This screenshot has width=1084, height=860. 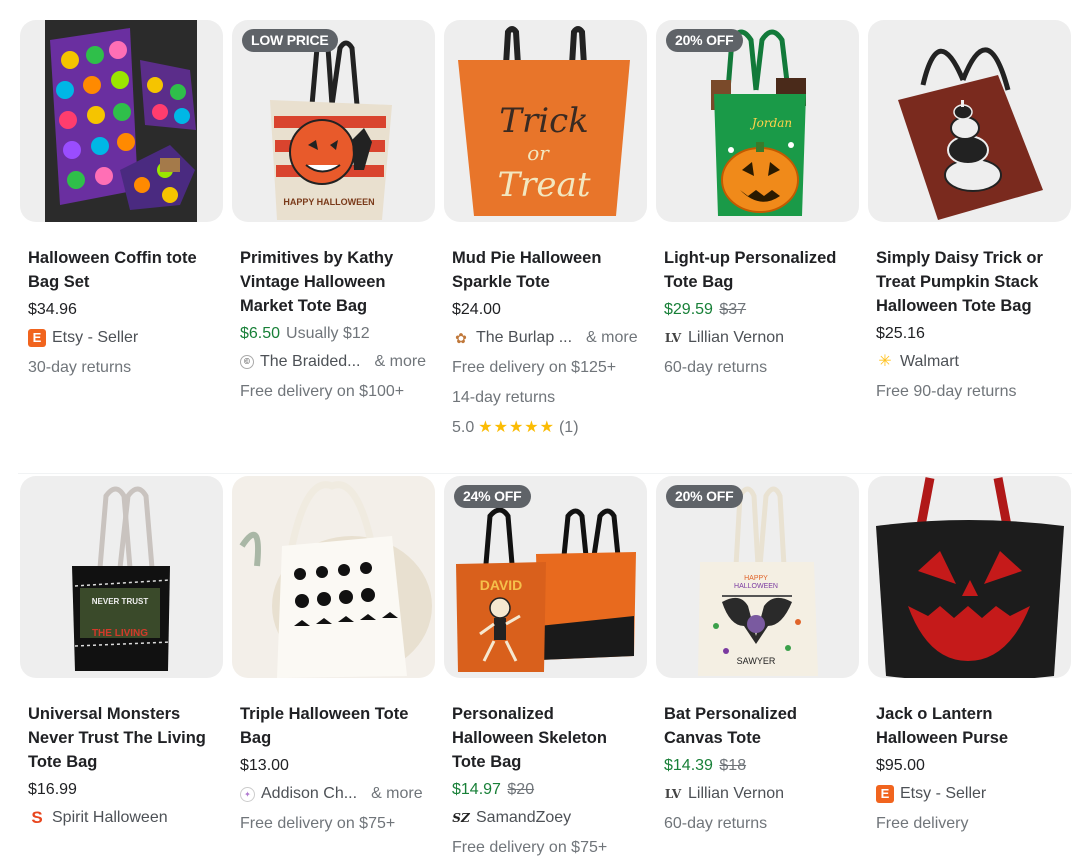 What do you see at coordinates (538, 153) in the screenshot?
I see `bag-print-text: or` at bounding box center [538, 153].